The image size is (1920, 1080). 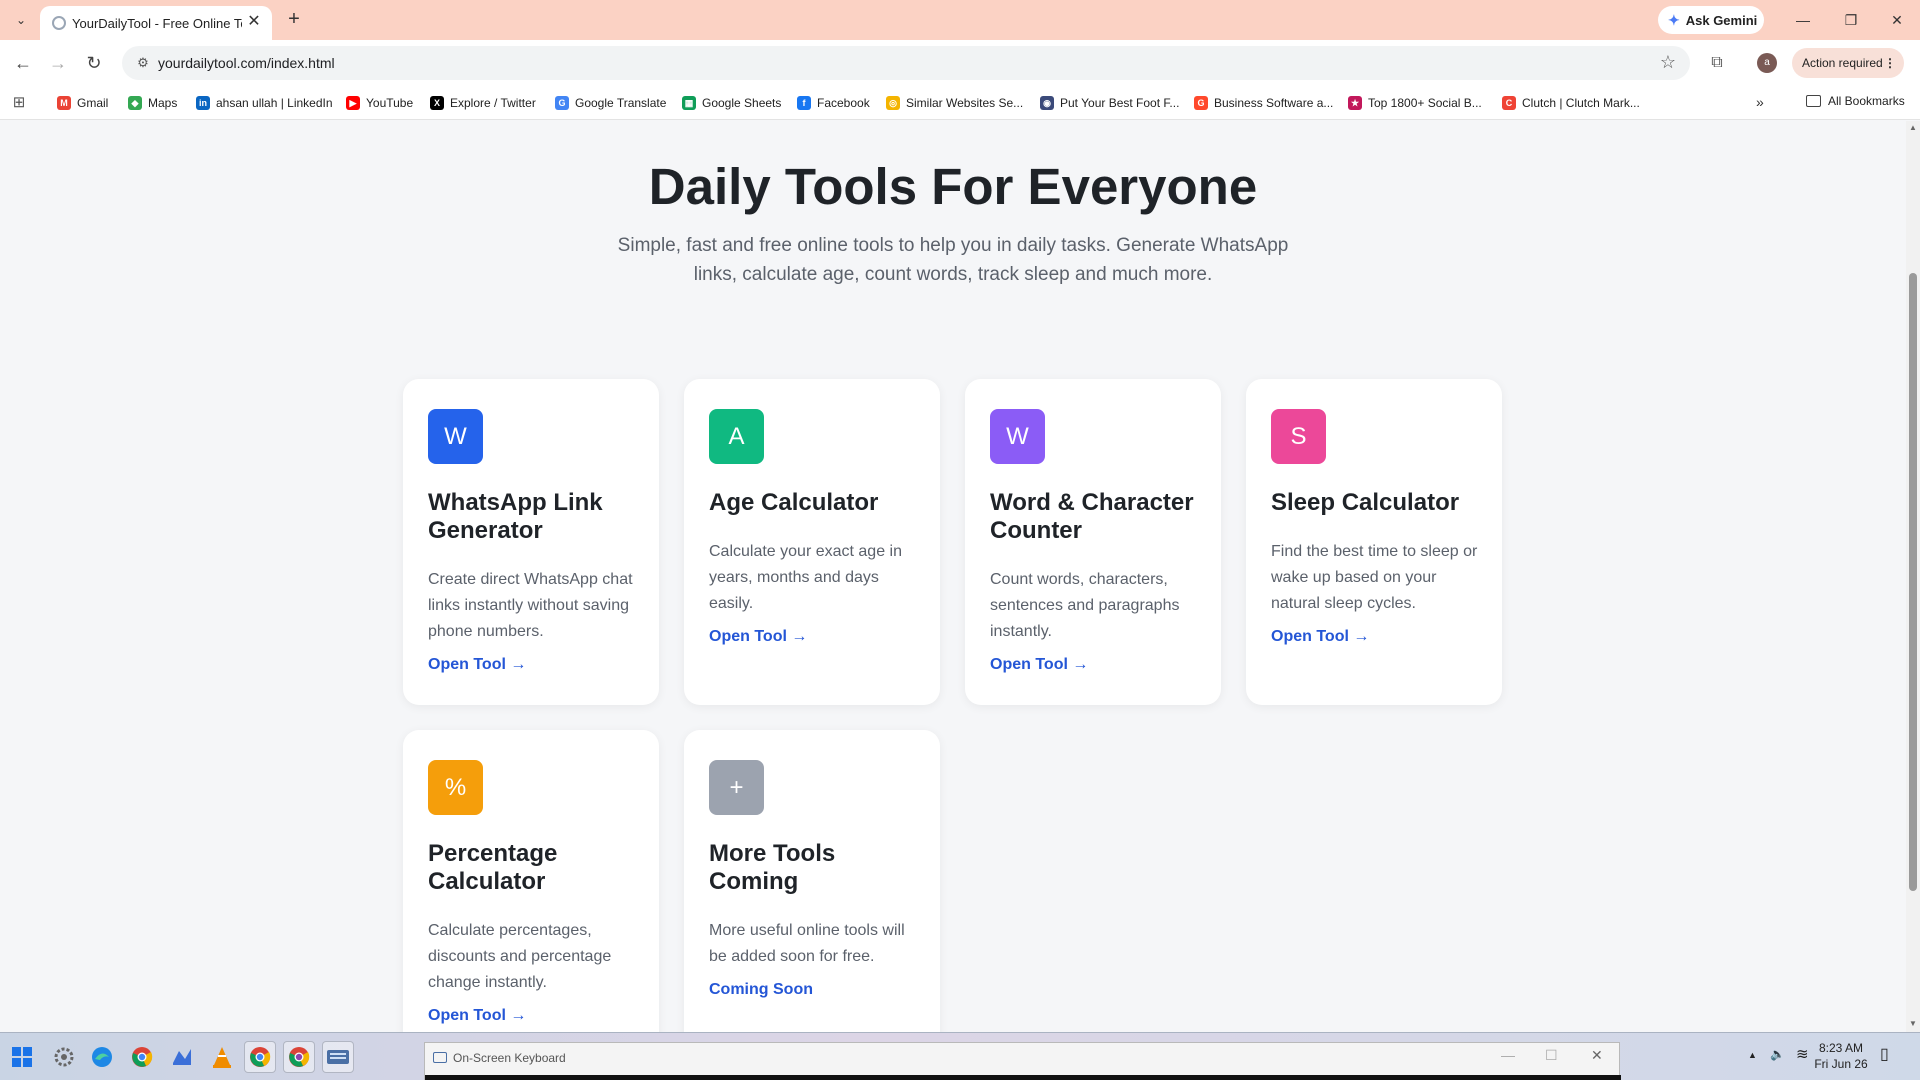 What do you see at coordinates (93, 103) in the screenshot?
I see `bookmark-label: Gmail` at bounding box center [93, 103].